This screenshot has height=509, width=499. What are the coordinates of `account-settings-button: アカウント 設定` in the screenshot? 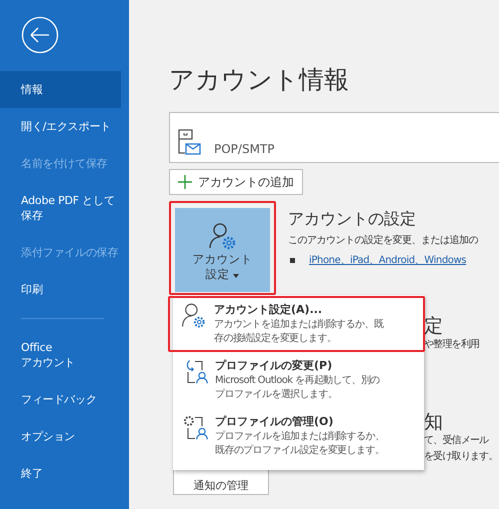 It's located at (222, 250).